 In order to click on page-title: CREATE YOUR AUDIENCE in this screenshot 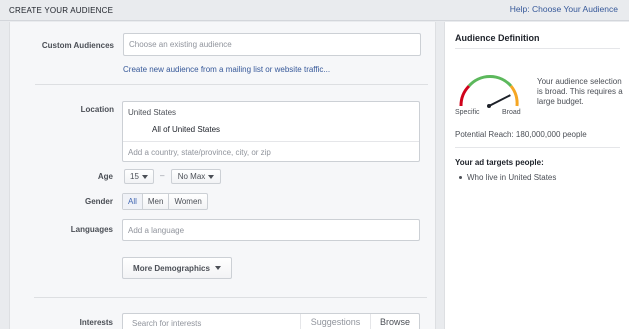, I will do `click(61, 10)`.